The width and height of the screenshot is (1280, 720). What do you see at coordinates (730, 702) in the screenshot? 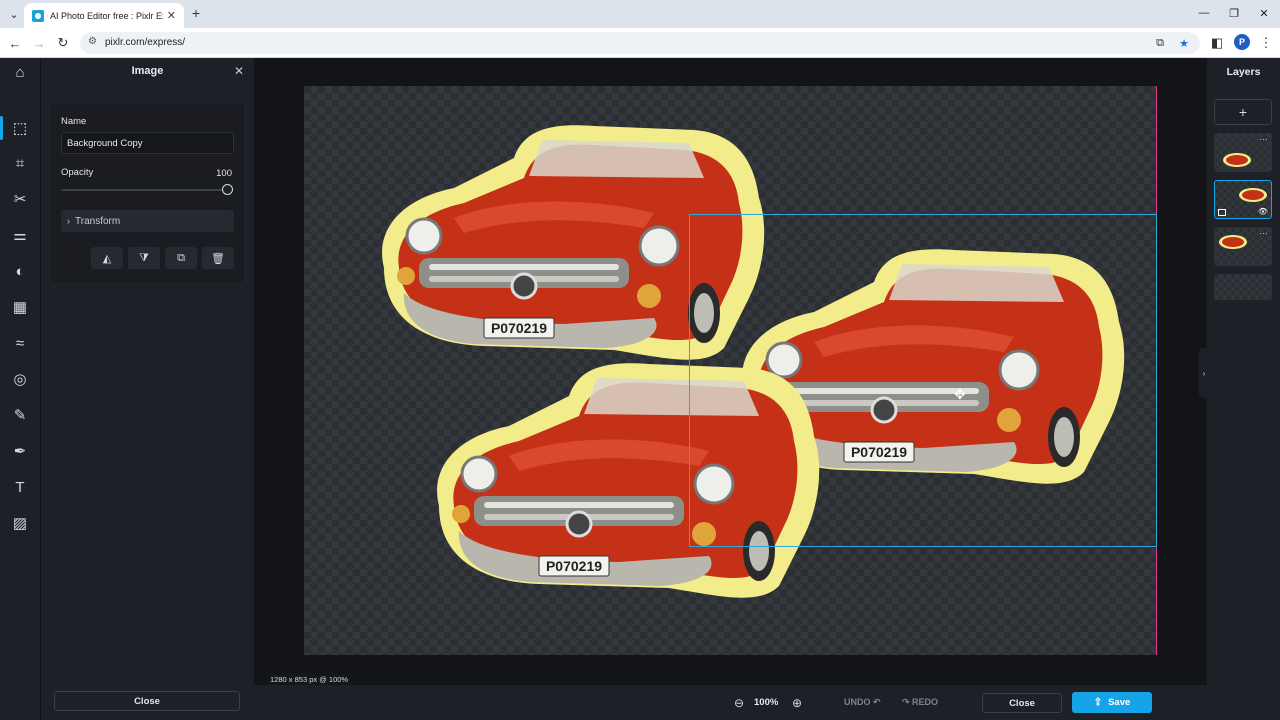
I see `bottom-toolbar: ⊖ 100% ⊕ UNDO ↶ ↷ REDO Close ⇪ Save` at bounding box center [730, 702].